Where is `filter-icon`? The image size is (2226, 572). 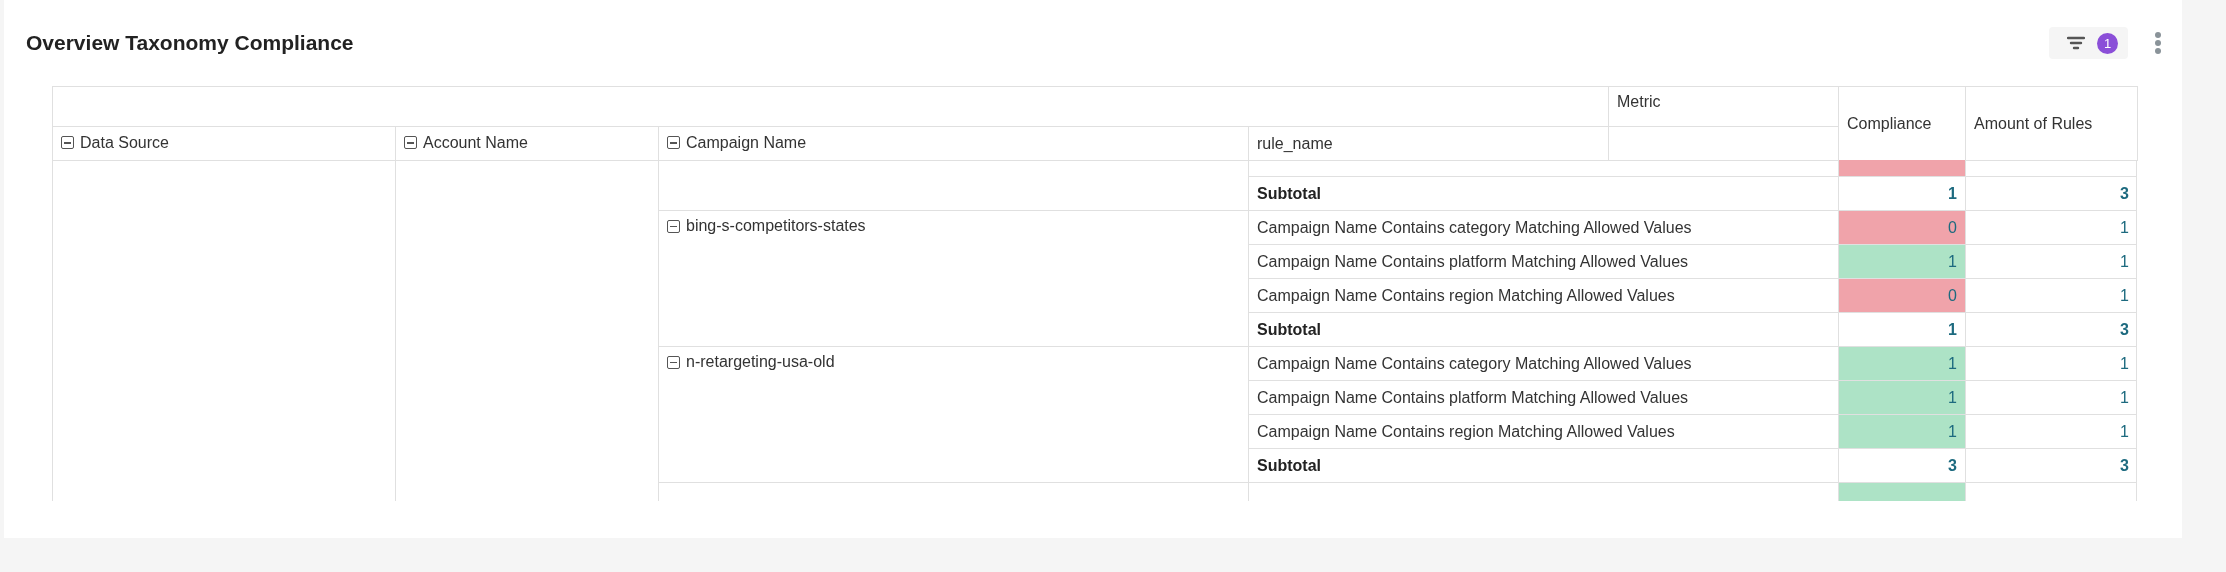 filter-icon is located at coordinates (2076, 43).